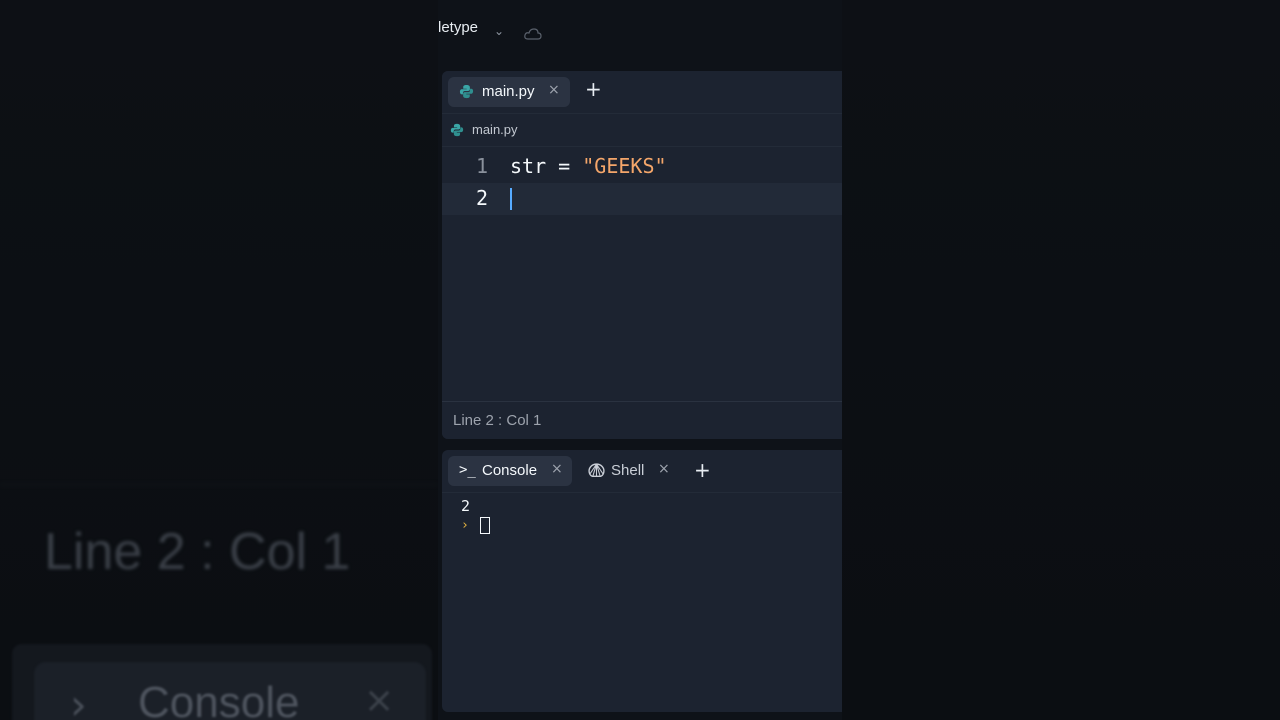  I want to click on console-tab-bar: >_ Console × Shell × +, so click(642, 471).